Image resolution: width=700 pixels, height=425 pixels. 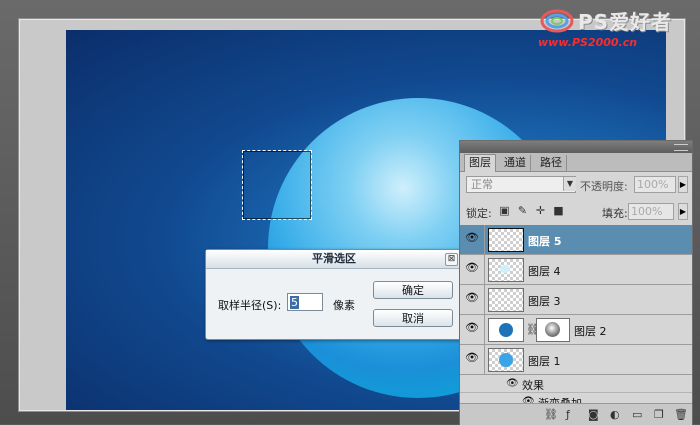 What do you see at coordinates (577, 212) in the screenshot?
I see `lock-row: 锁定: ▣ ✎ ✛ ■ 填充: 100% ▶` at bounding box center [577, 212].